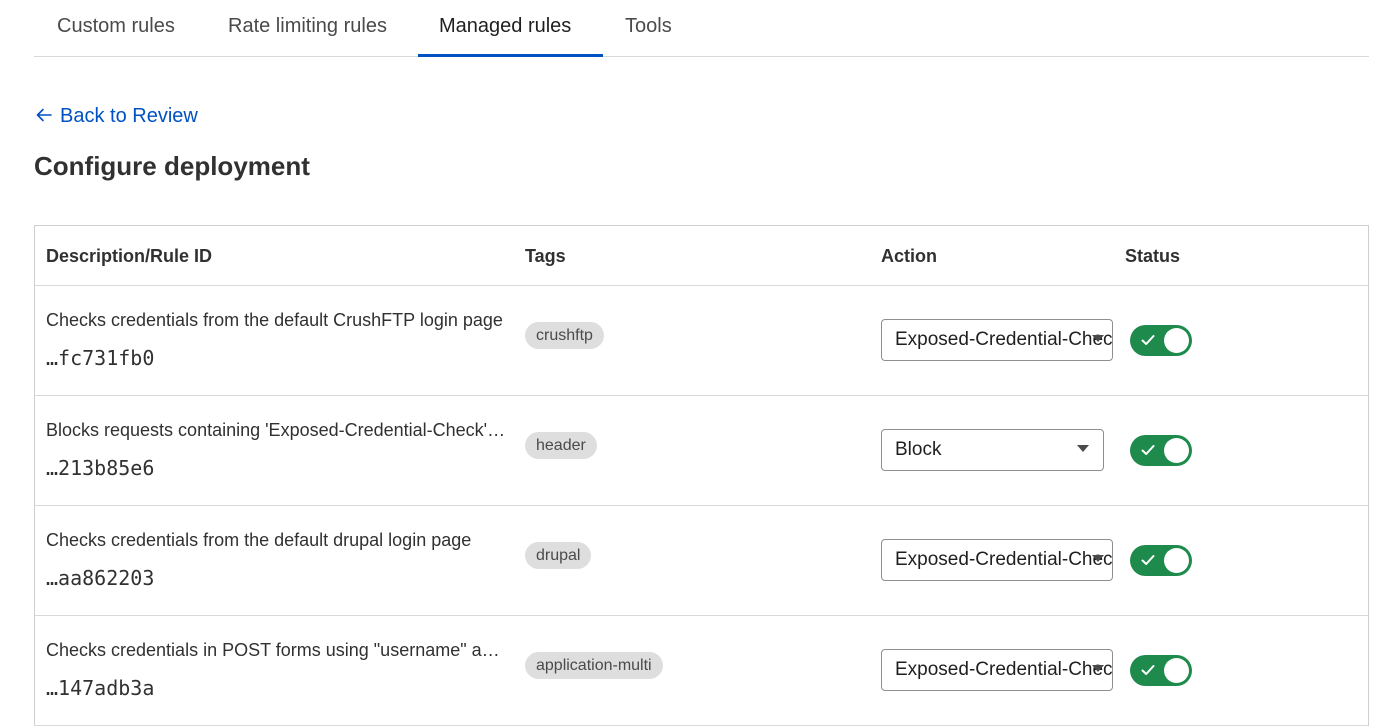  I want to click on header-action: Action, so click(909, 256).